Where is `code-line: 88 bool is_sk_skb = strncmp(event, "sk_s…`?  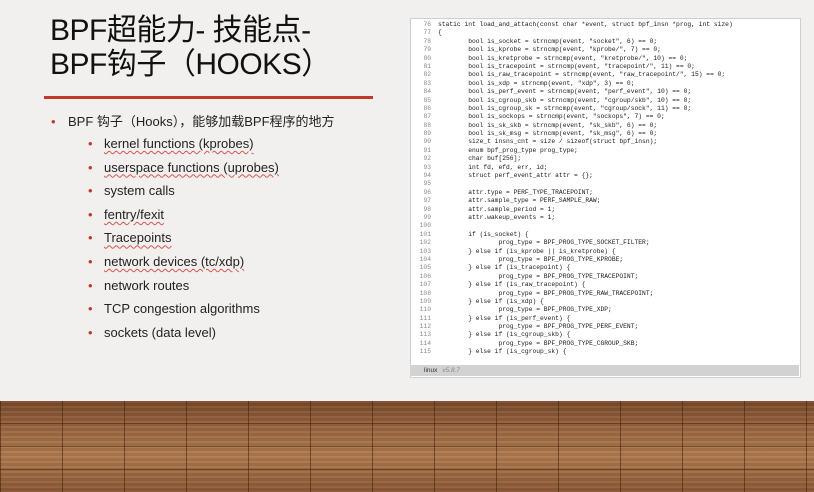 code-line: 88 bool is_sk_skb = strncmp(event, "sk_s… is located at coordinates (605, 126).